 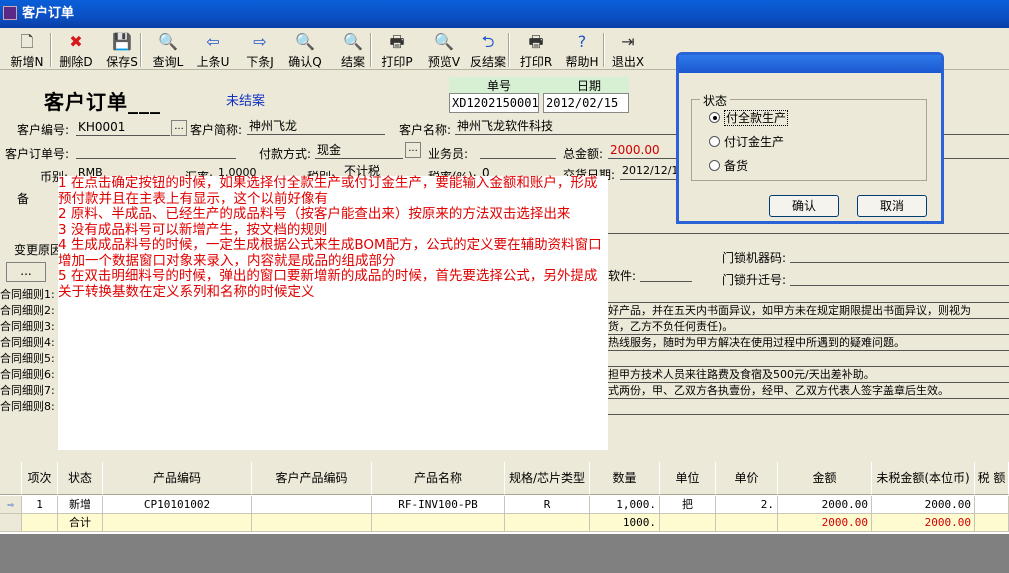 What do you see at coordinates (825, 478) in the screenshot?
I see `grid-header-10: 金额` at bounding box center [825, 478].